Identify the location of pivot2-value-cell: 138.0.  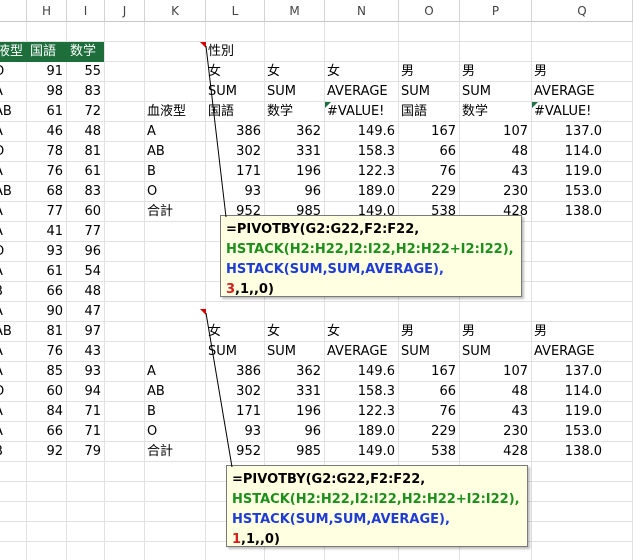
(569, 452).